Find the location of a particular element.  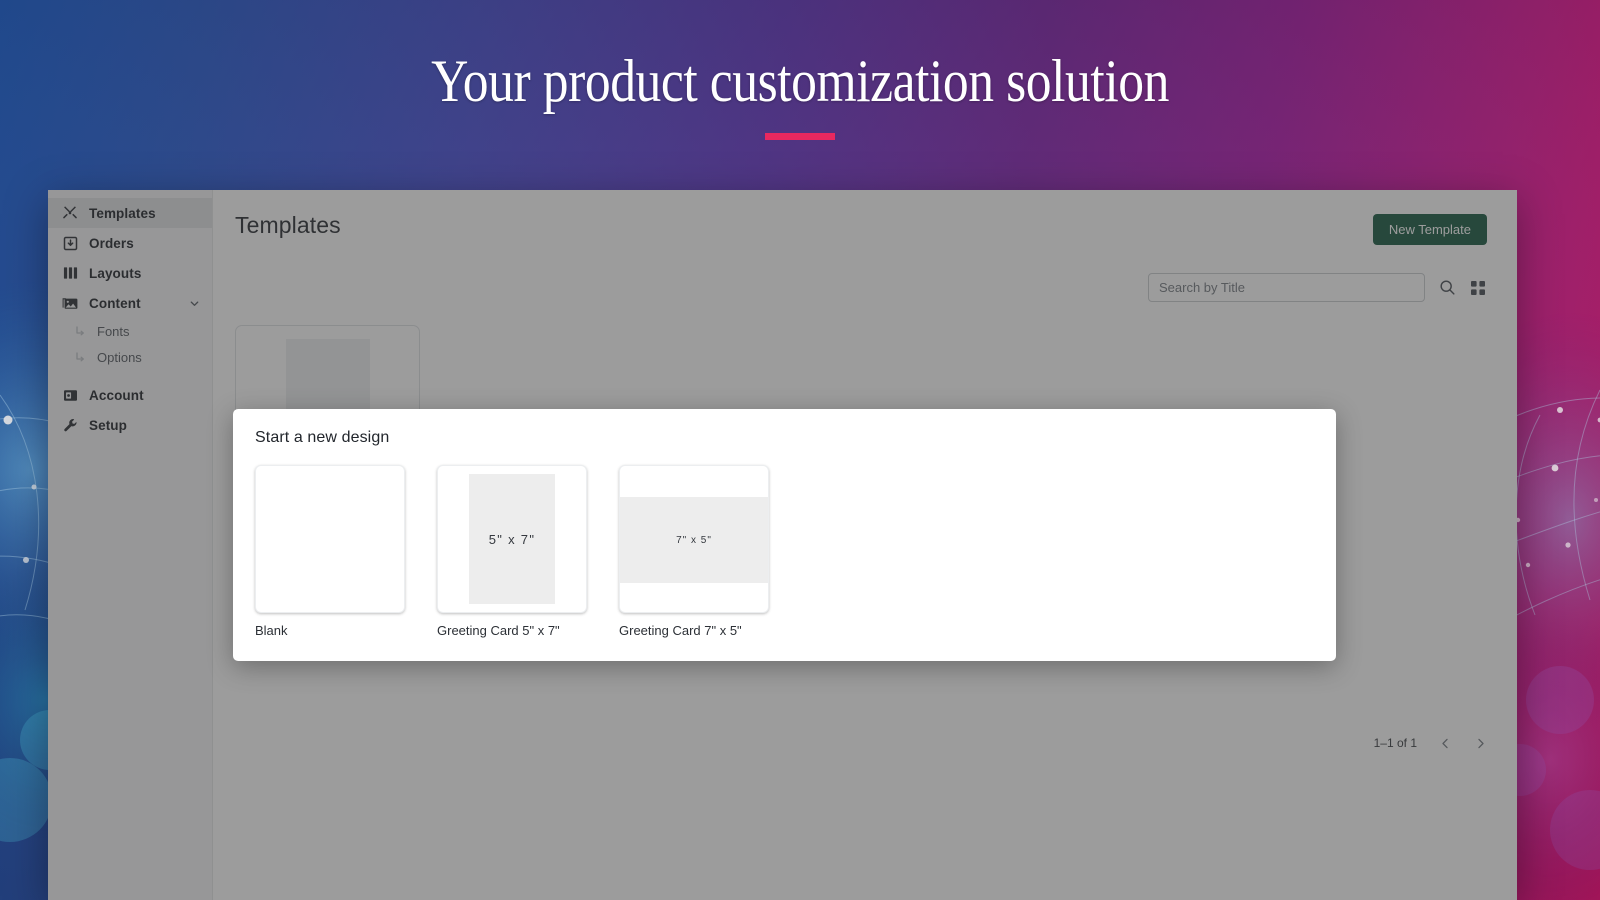

design-dimension-label: 5" x 7" is located at coordinates (512, 539).